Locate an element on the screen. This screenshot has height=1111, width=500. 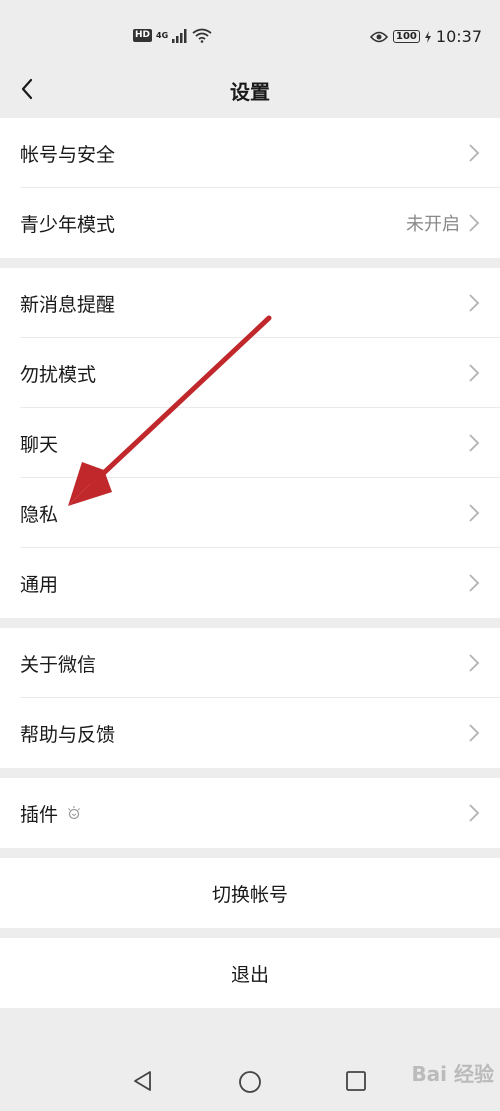
row-label: 隐私 is located at coordinates (39, 514).